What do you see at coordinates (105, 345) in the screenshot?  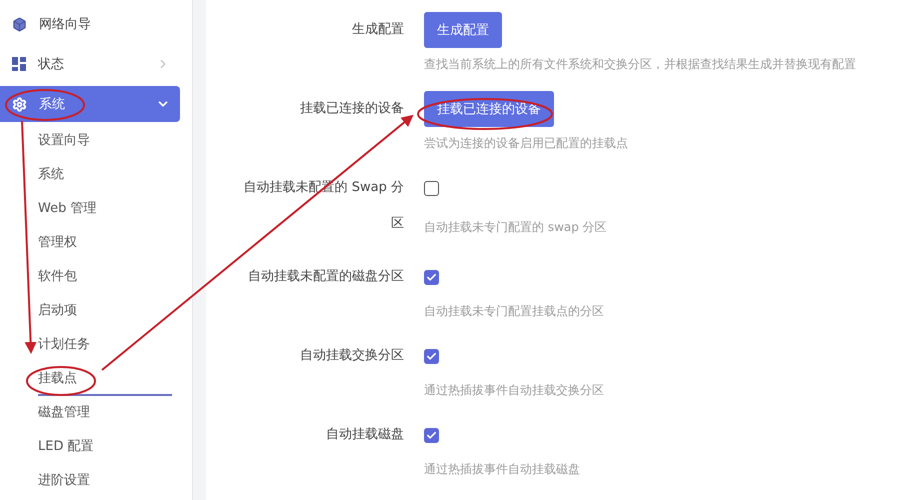 I see `submenu-item: 计划任务` at bounding box center [105, 345].